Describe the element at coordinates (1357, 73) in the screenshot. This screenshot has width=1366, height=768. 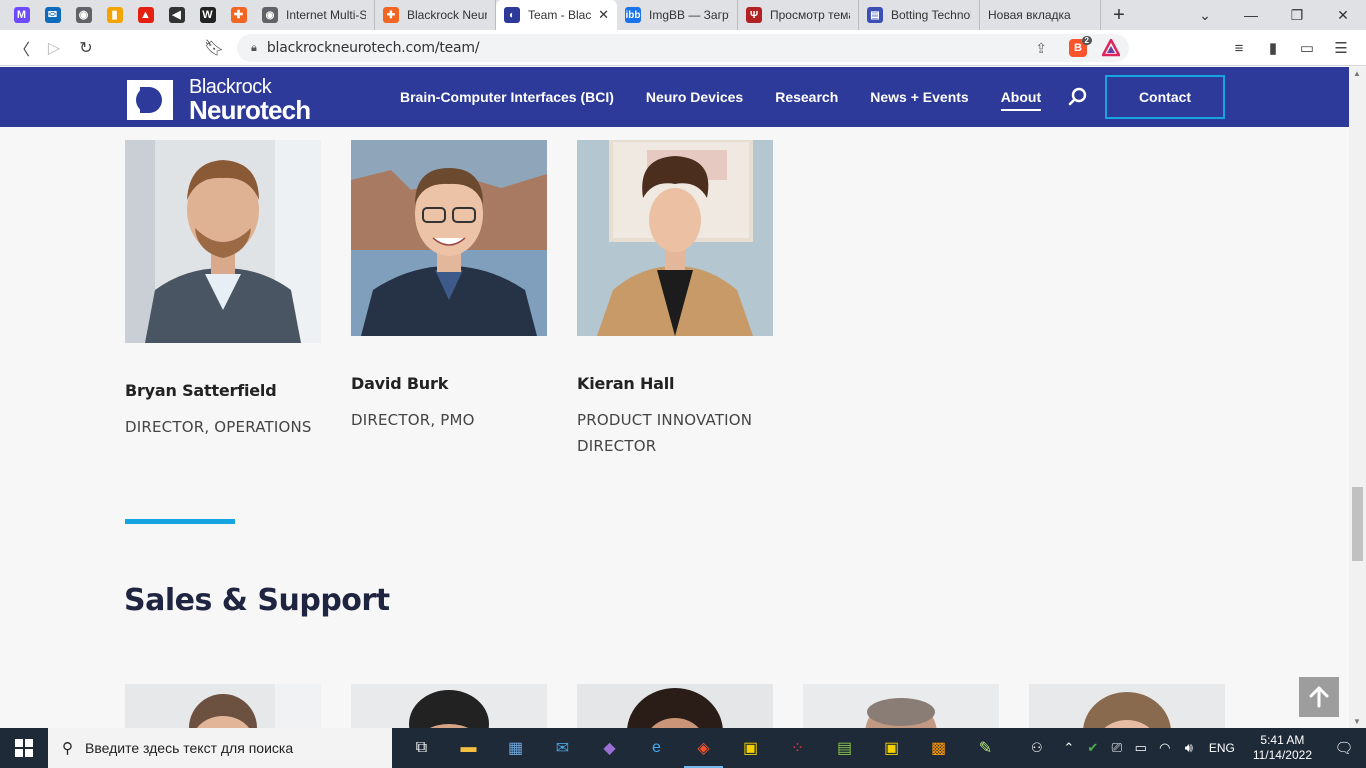
I see `scroll-up-arrow-icon: ▲` at that location.